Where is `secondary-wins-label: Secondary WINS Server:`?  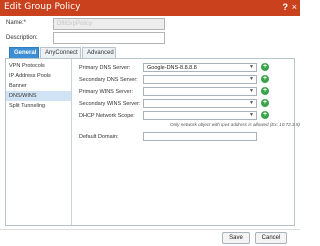 secondary-wins-label: Secondary WINS Server: is located at coordinates (110, 104).